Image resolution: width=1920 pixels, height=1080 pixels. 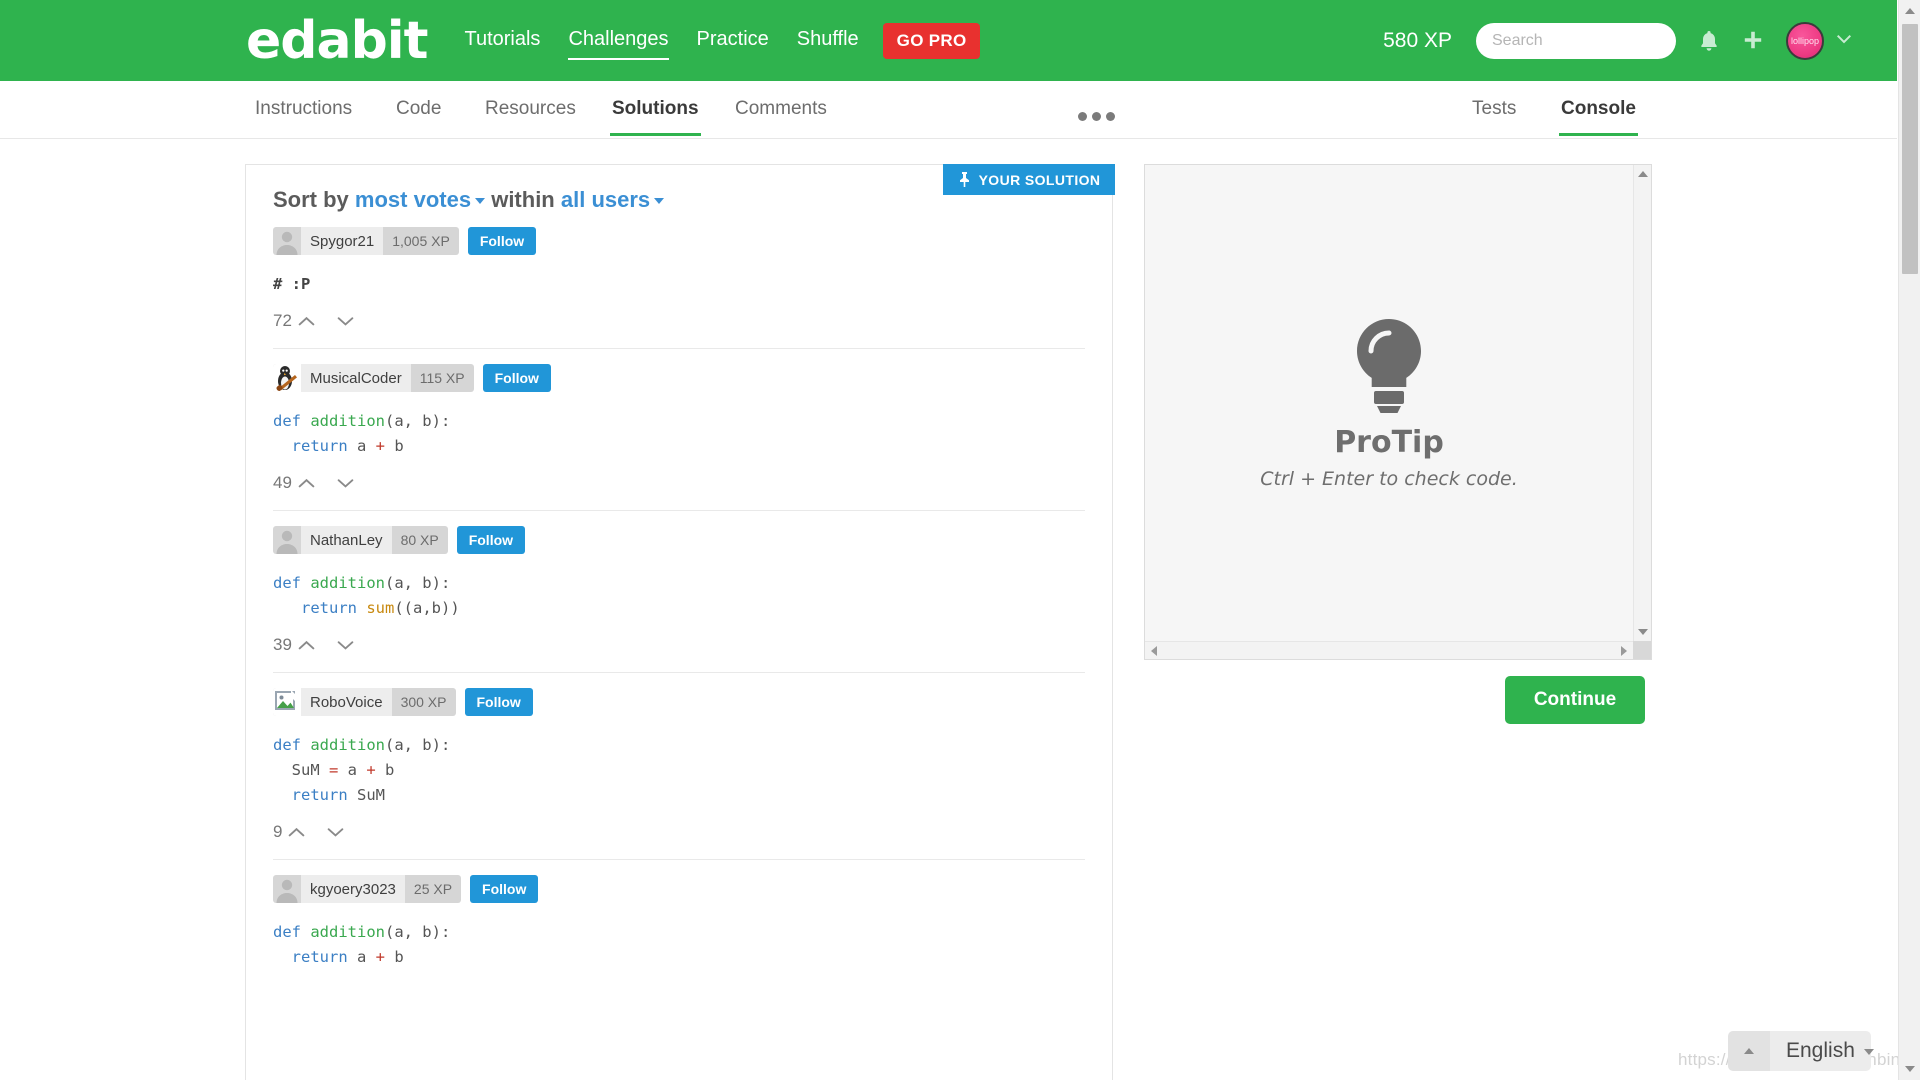 I want to click on solution-author-row: RoboVoice 300 XP Follow, so click(x=679, y=694).